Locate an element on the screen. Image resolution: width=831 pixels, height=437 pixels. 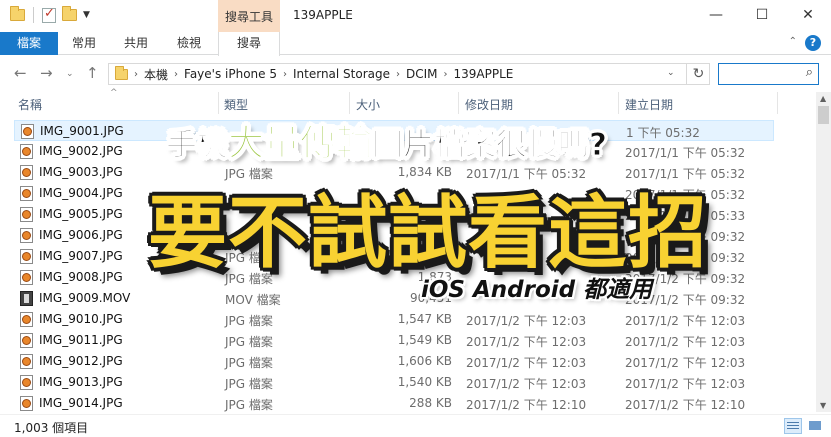
toolbar-divider is located at coordinates (33, 15).